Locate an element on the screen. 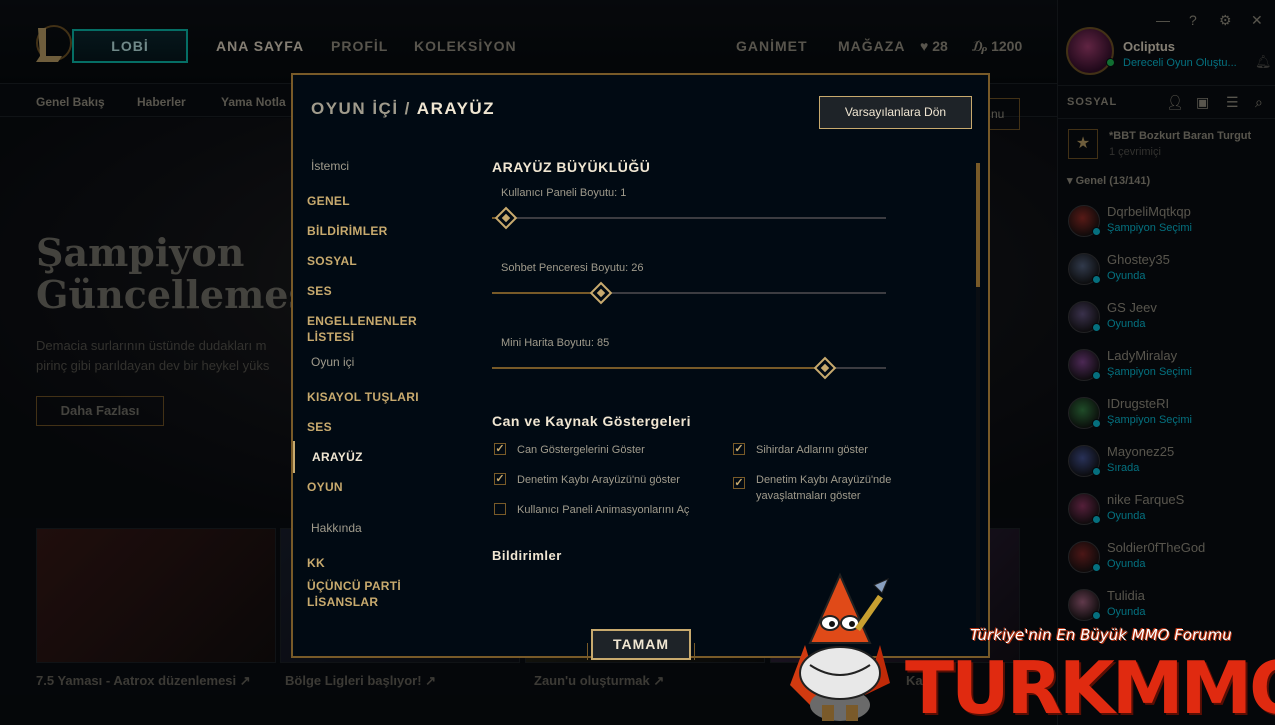  sidebar-item-interface: ARAYÜZ is located at coordinates (392, 457).